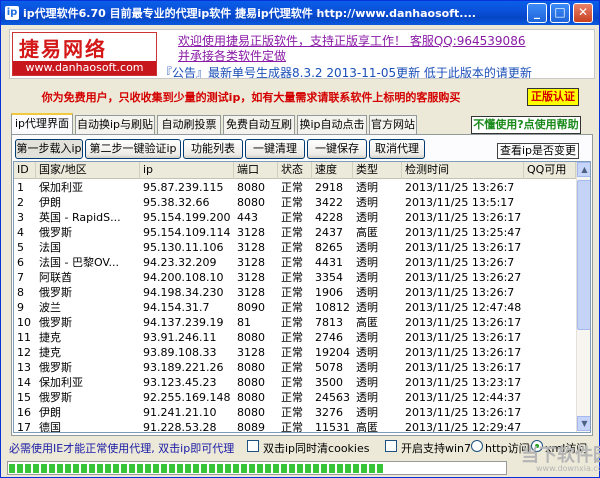 This screenshot has height=478, width=600. I want to click on brand-logo: 捷易网络 www.danhaosoft.com, so click(84, 54).